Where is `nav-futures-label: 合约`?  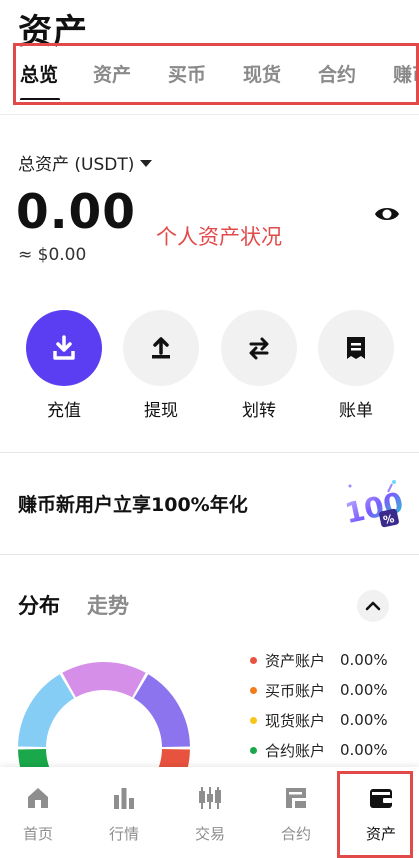 nav-futures-label: 合约 is located at coordinates (295, 834).